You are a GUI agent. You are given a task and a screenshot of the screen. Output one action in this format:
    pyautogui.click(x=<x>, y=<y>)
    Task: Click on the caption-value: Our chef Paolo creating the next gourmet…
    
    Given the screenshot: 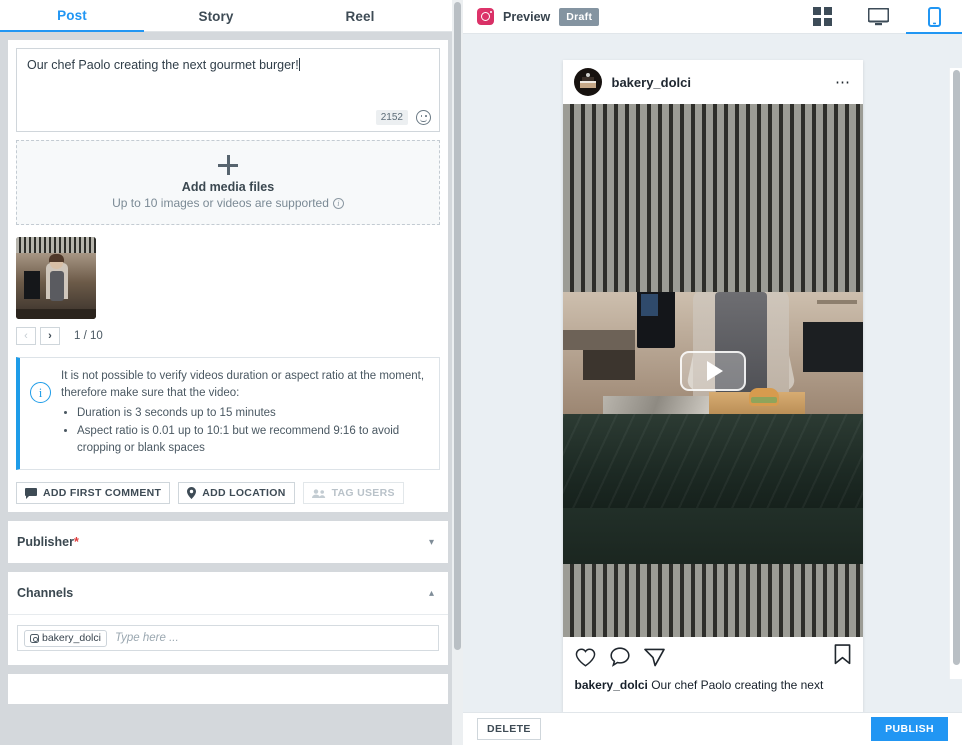 What is the action you would take?
    pyautogui.click(x=163, y=65)
    